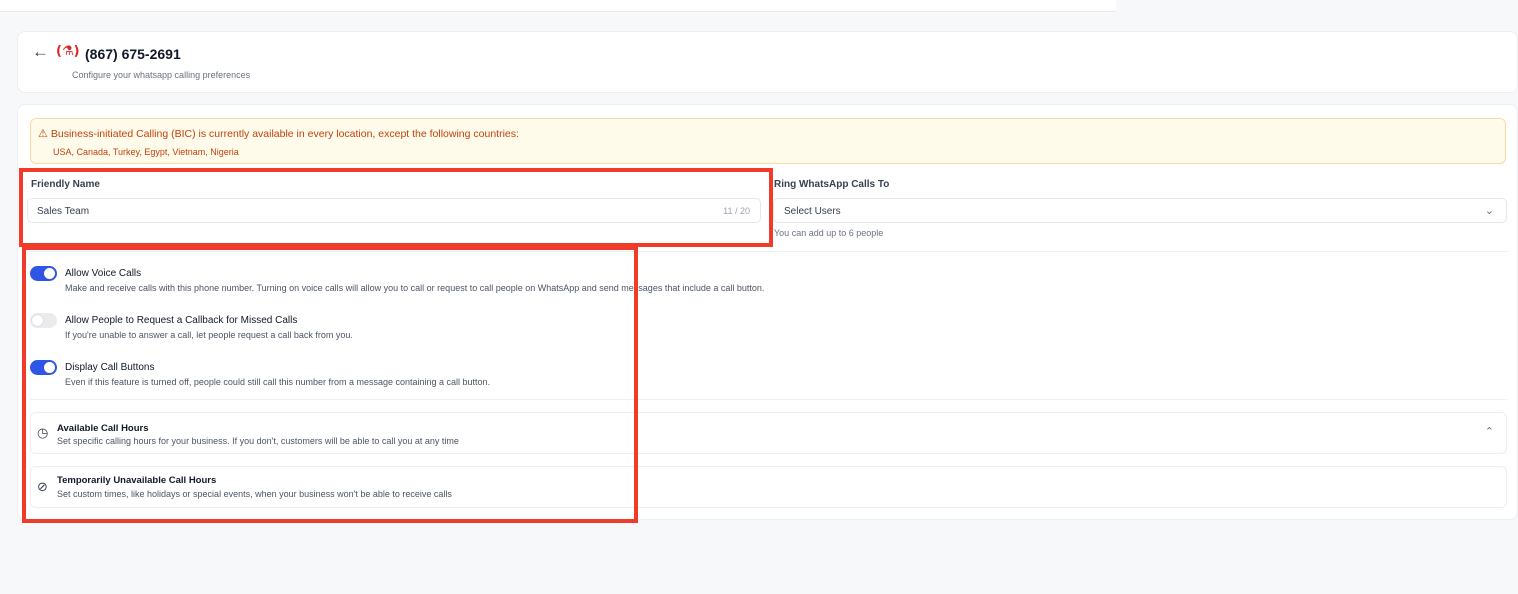  Describe the element at coordinates (736, 211) in the screenshot. I see `character-counter: 11 / 20` at that location.